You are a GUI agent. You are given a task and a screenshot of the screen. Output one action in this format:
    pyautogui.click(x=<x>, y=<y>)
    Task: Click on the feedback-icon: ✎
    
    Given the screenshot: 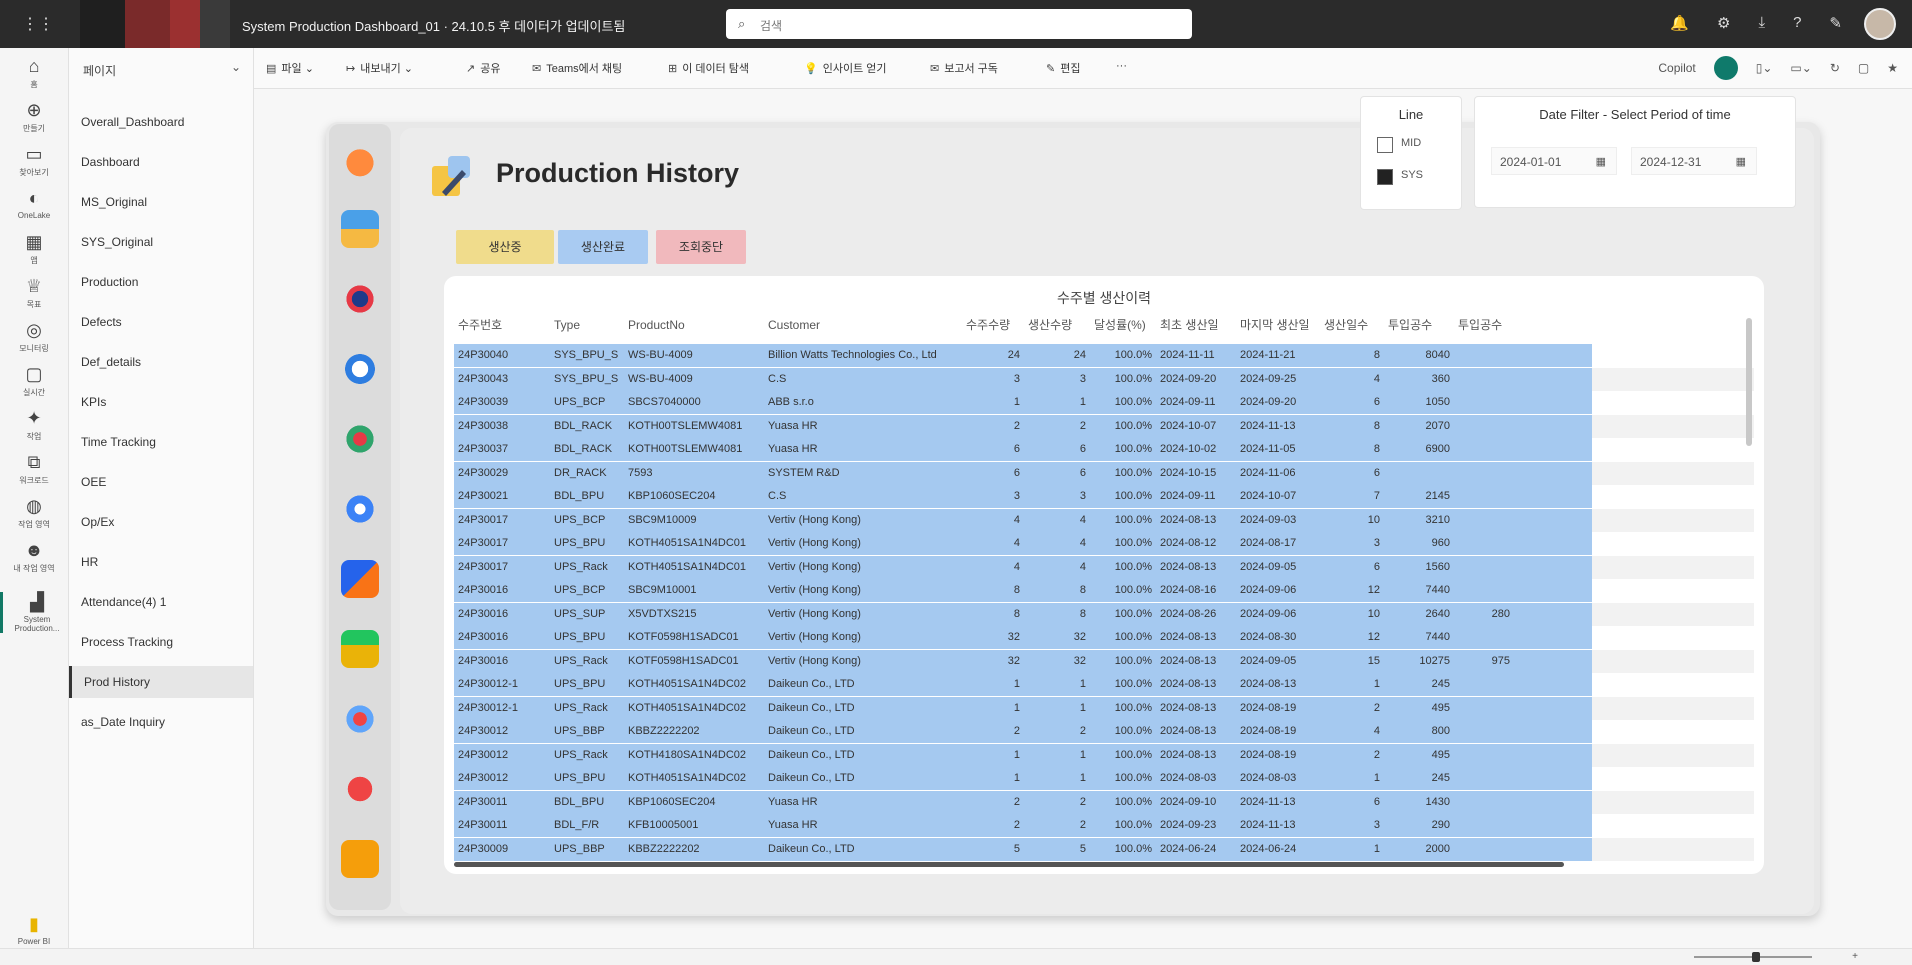 What is the action you would take?
    pyautogui.click(x=1835, y=23)
    